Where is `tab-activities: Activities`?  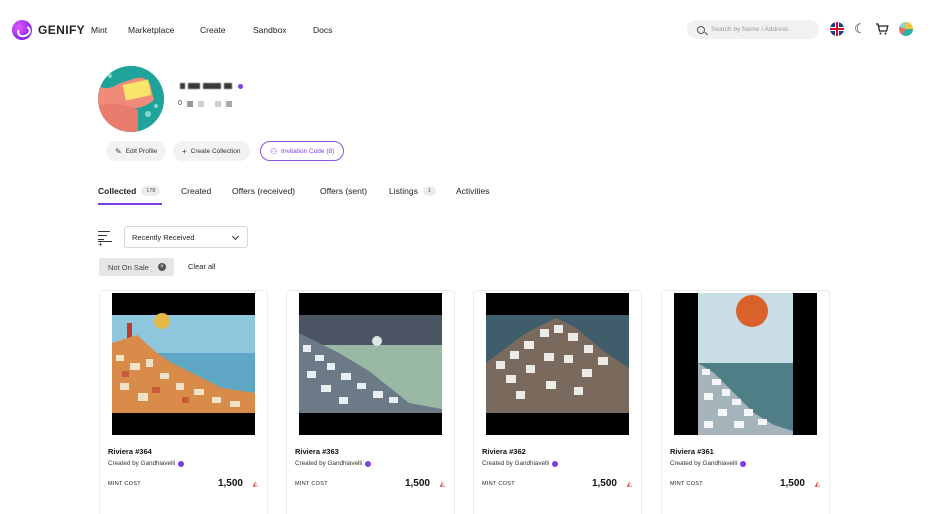
tab-activities: Activities is located at coordinates (473, 191).